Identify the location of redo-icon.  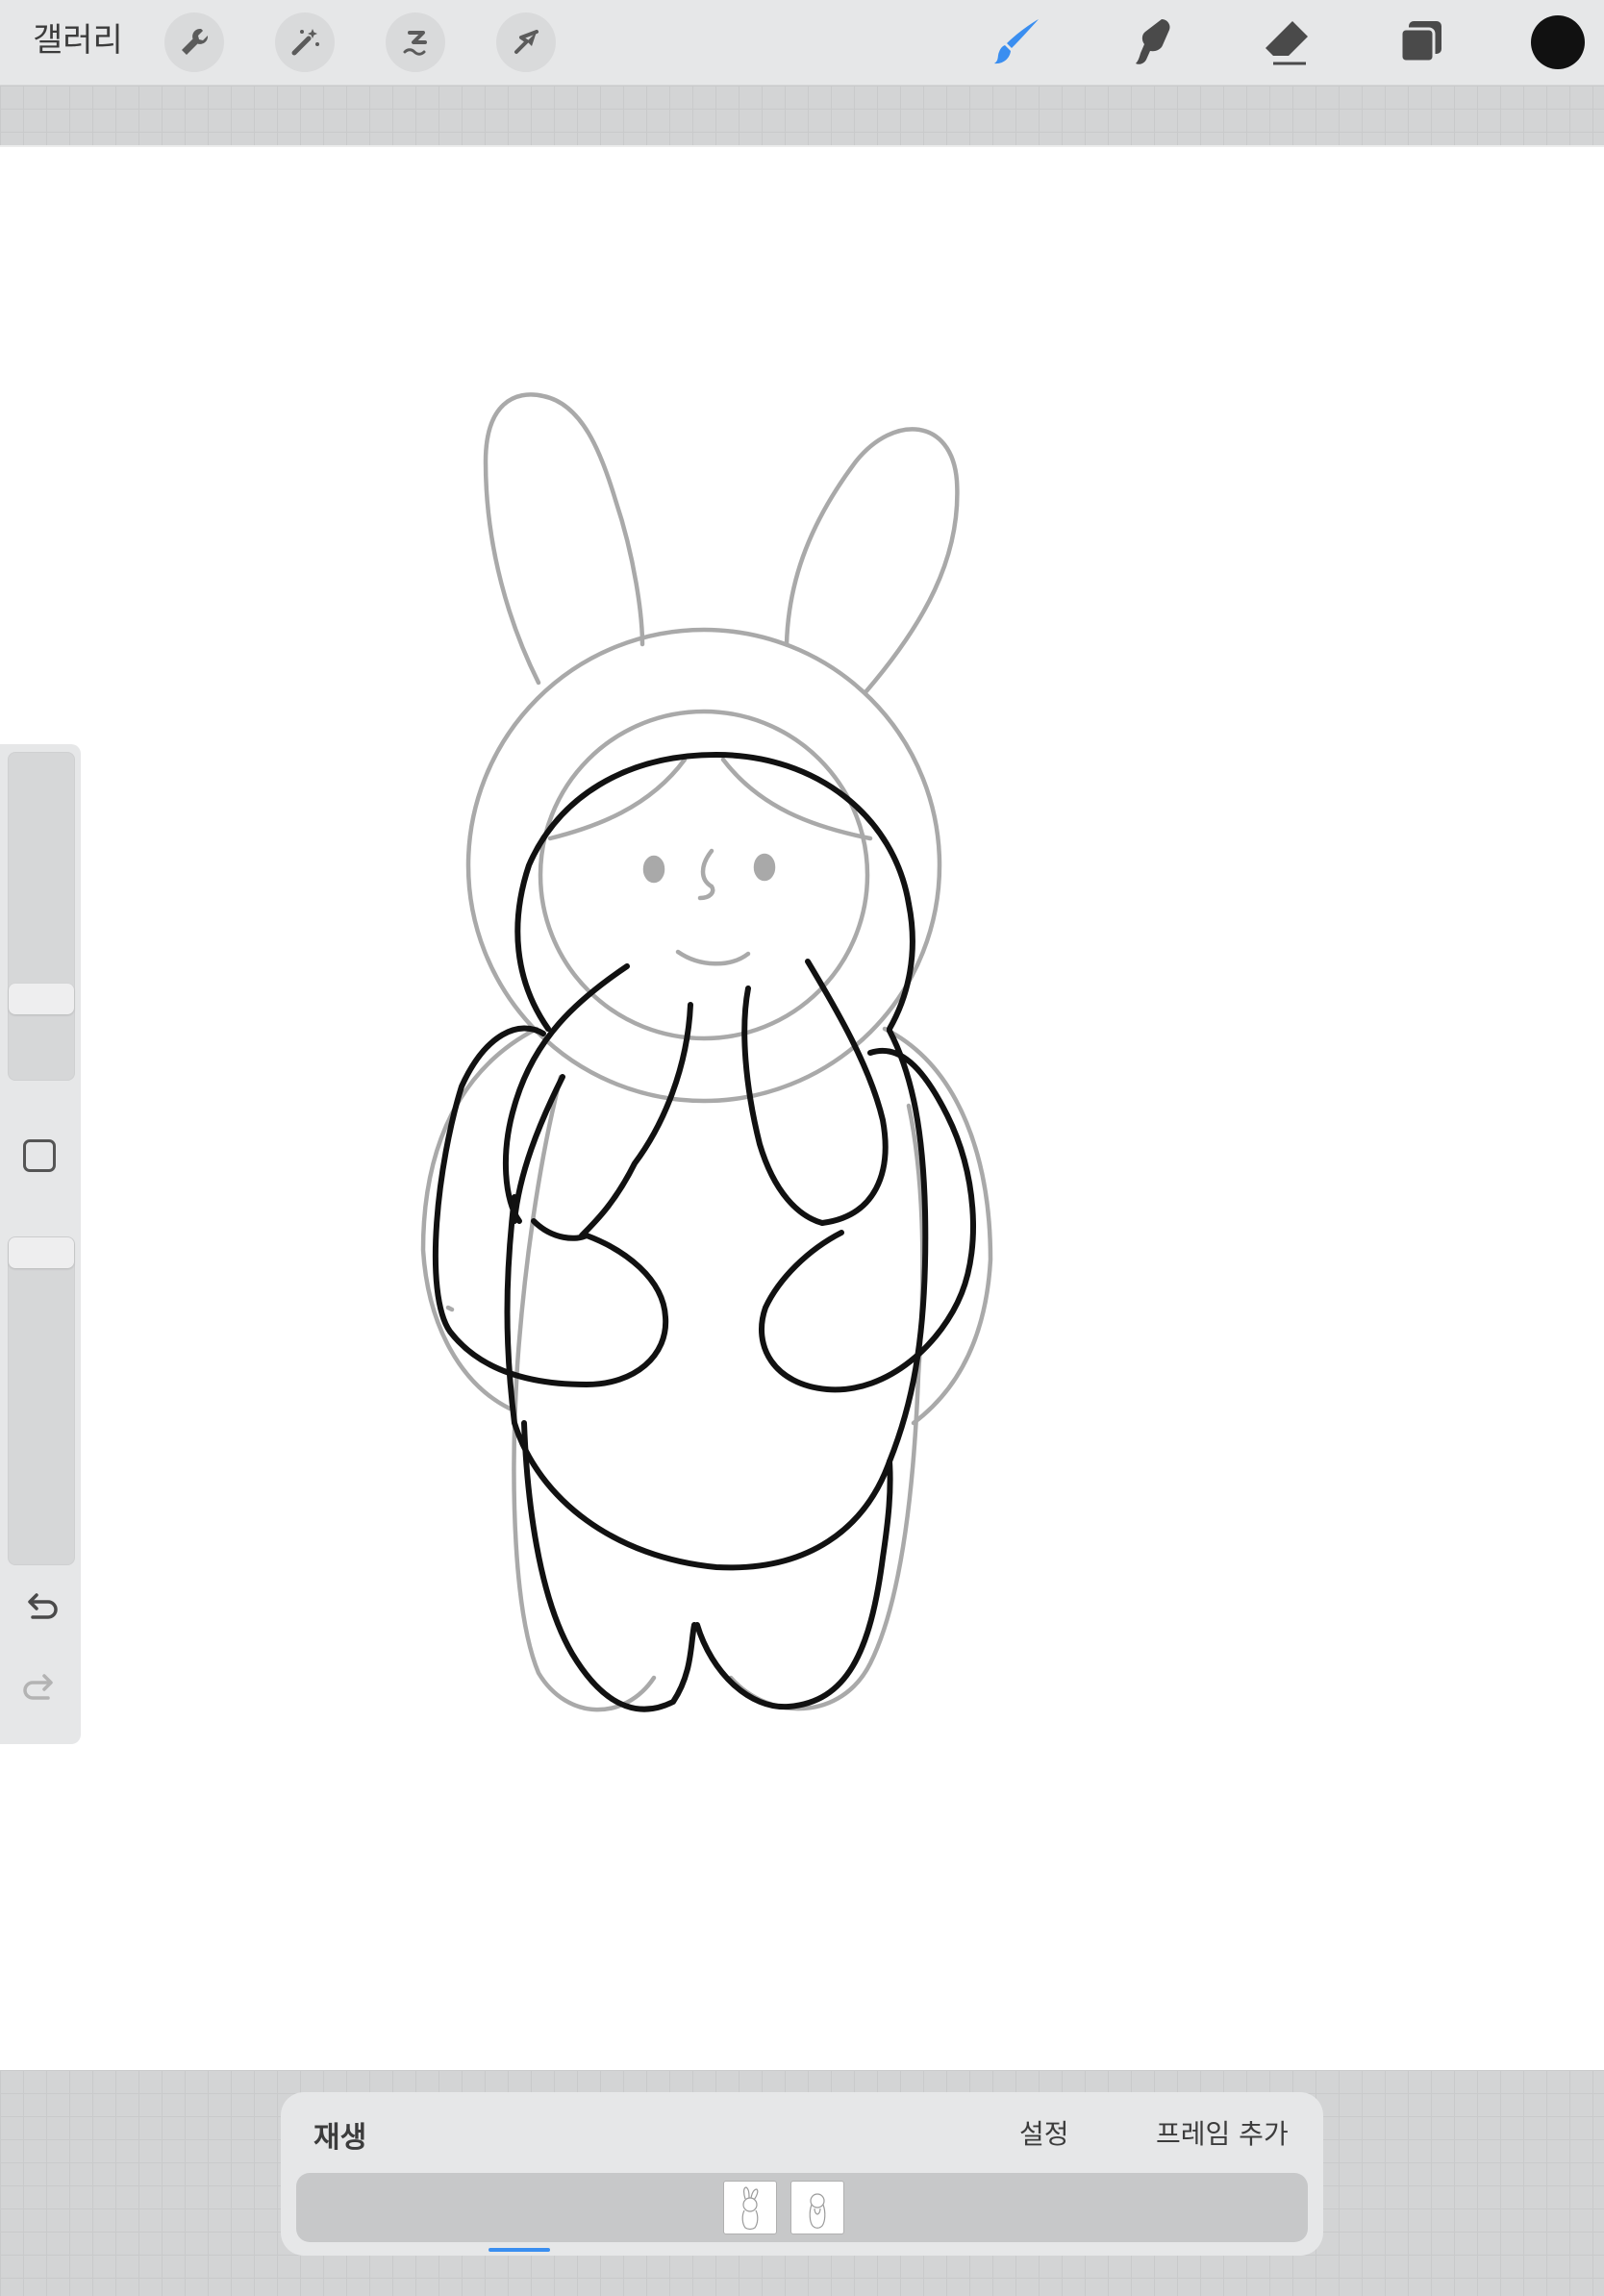
(40, 1690).